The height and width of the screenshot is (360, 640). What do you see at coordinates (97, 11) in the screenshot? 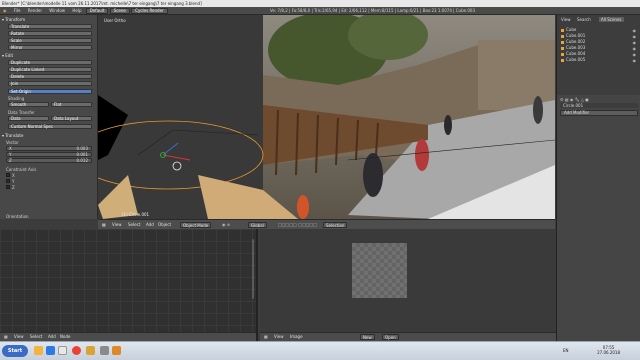
I see `layout-select: Default` at bounding box center [97, 11].